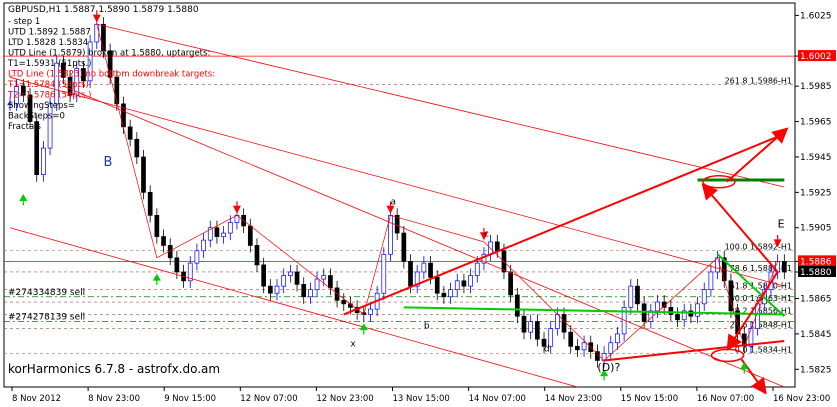  I want to click on x-tick-label: 8 Nov 23:00, so click(114, 399).